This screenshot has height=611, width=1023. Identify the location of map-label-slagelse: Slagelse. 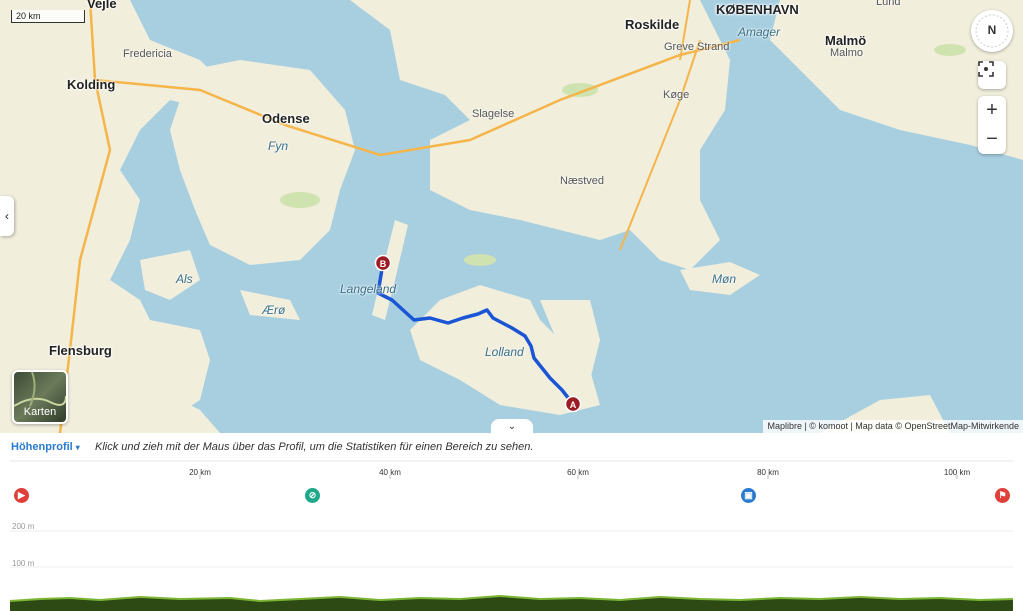
(493, 114).